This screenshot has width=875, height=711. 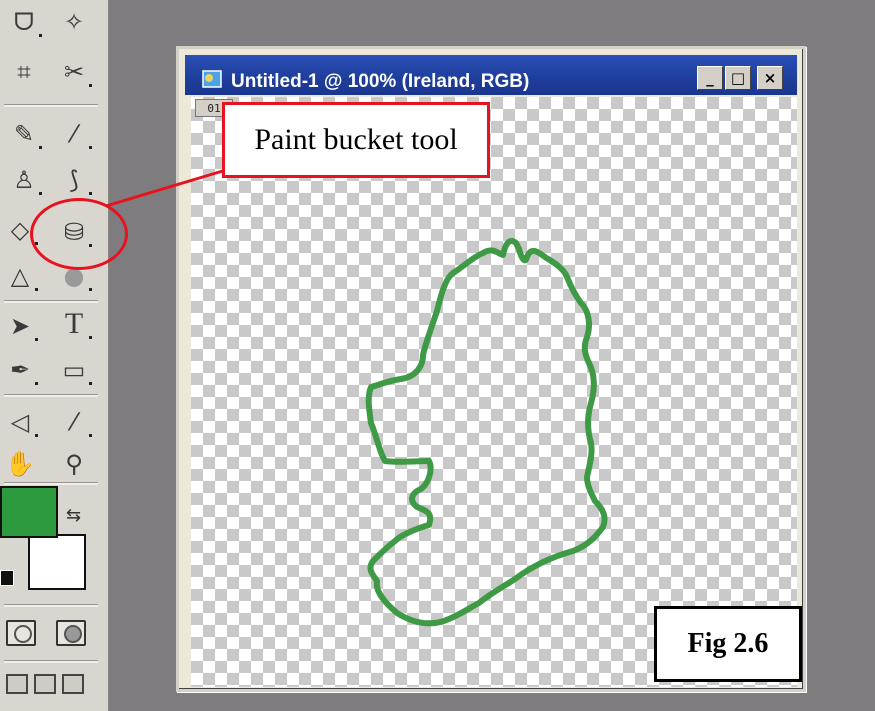 I want to click on minimize-button: _, so click(x=710, y=78).